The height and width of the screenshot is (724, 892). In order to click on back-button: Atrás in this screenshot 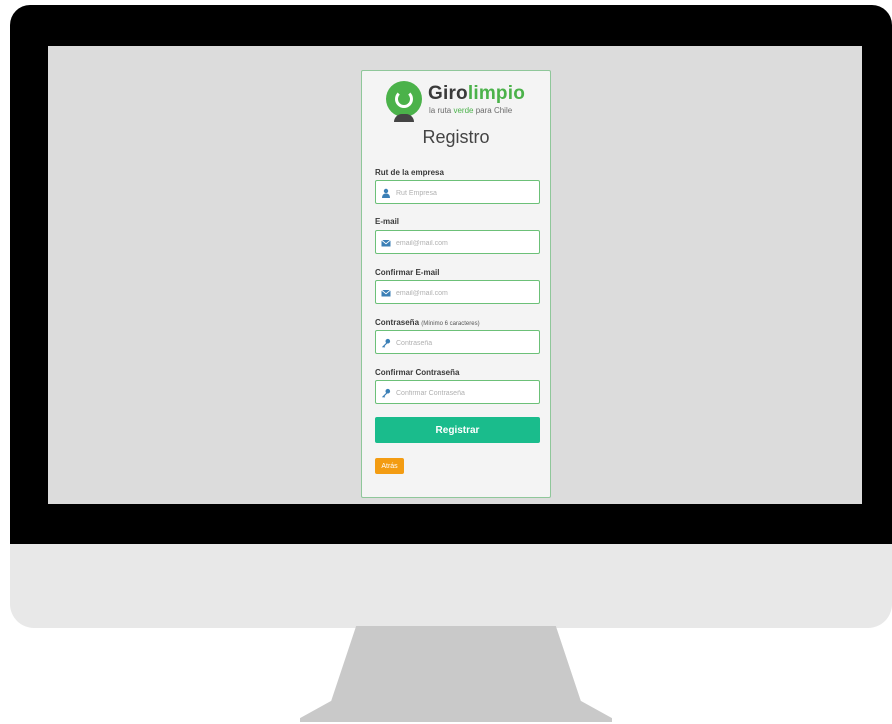, I will do `click(389, 466)`.